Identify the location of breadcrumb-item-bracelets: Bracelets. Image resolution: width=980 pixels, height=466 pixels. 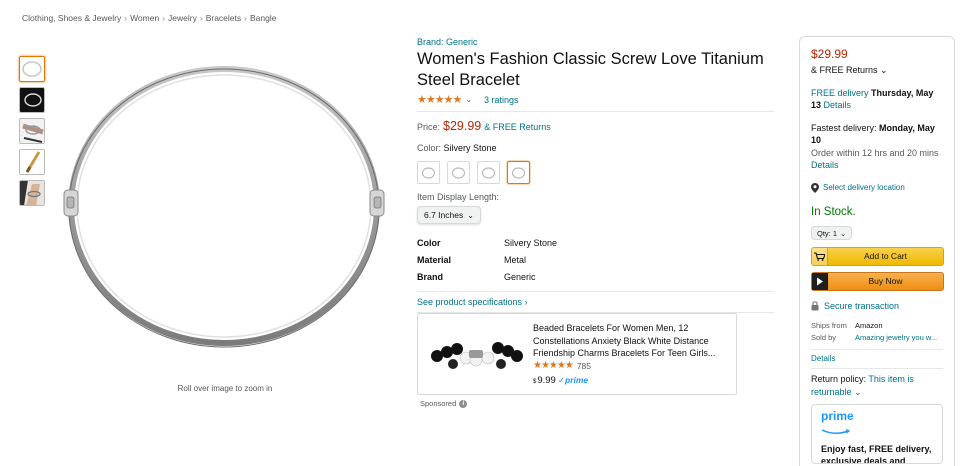
(223, 18).